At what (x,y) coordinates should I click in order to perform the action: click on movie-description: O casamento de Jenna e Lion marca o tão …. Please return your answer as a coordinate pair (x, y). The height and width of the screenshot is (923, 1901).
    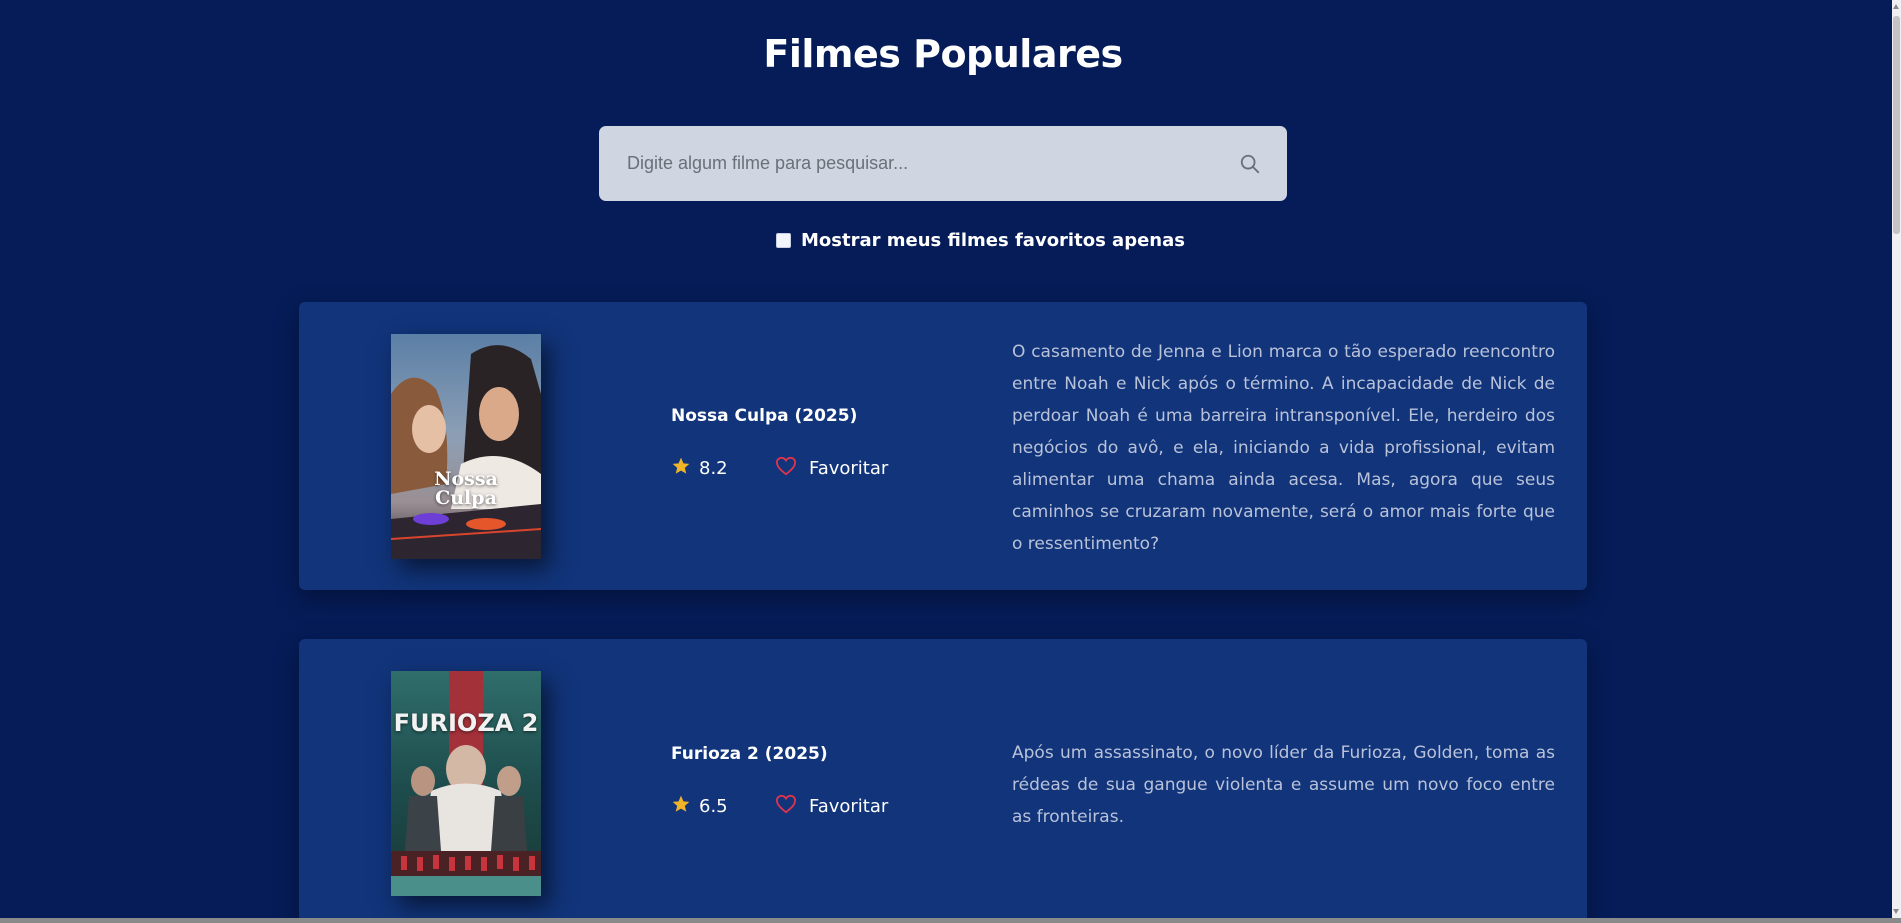
    Looking at the image, I should click on (1283, 448).